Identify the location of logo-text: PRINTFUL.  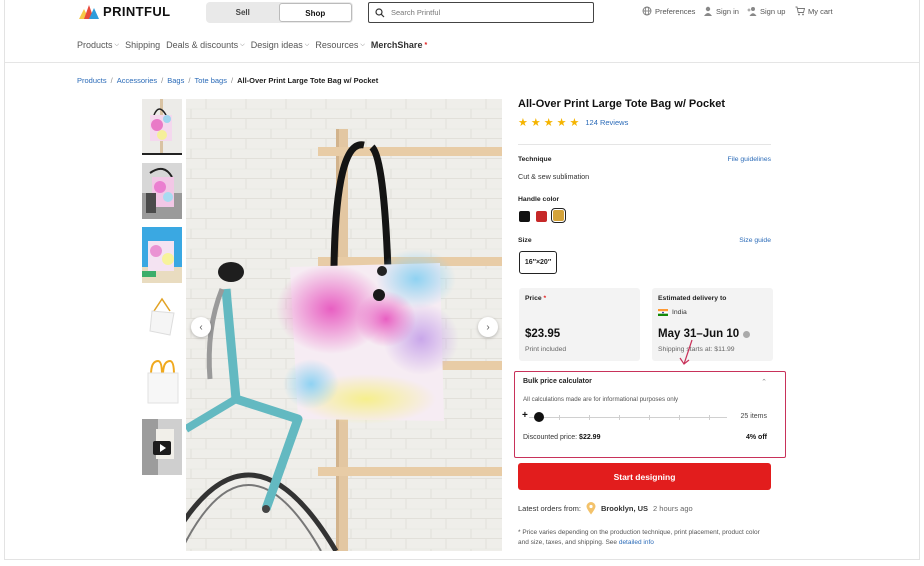
(137, 11).